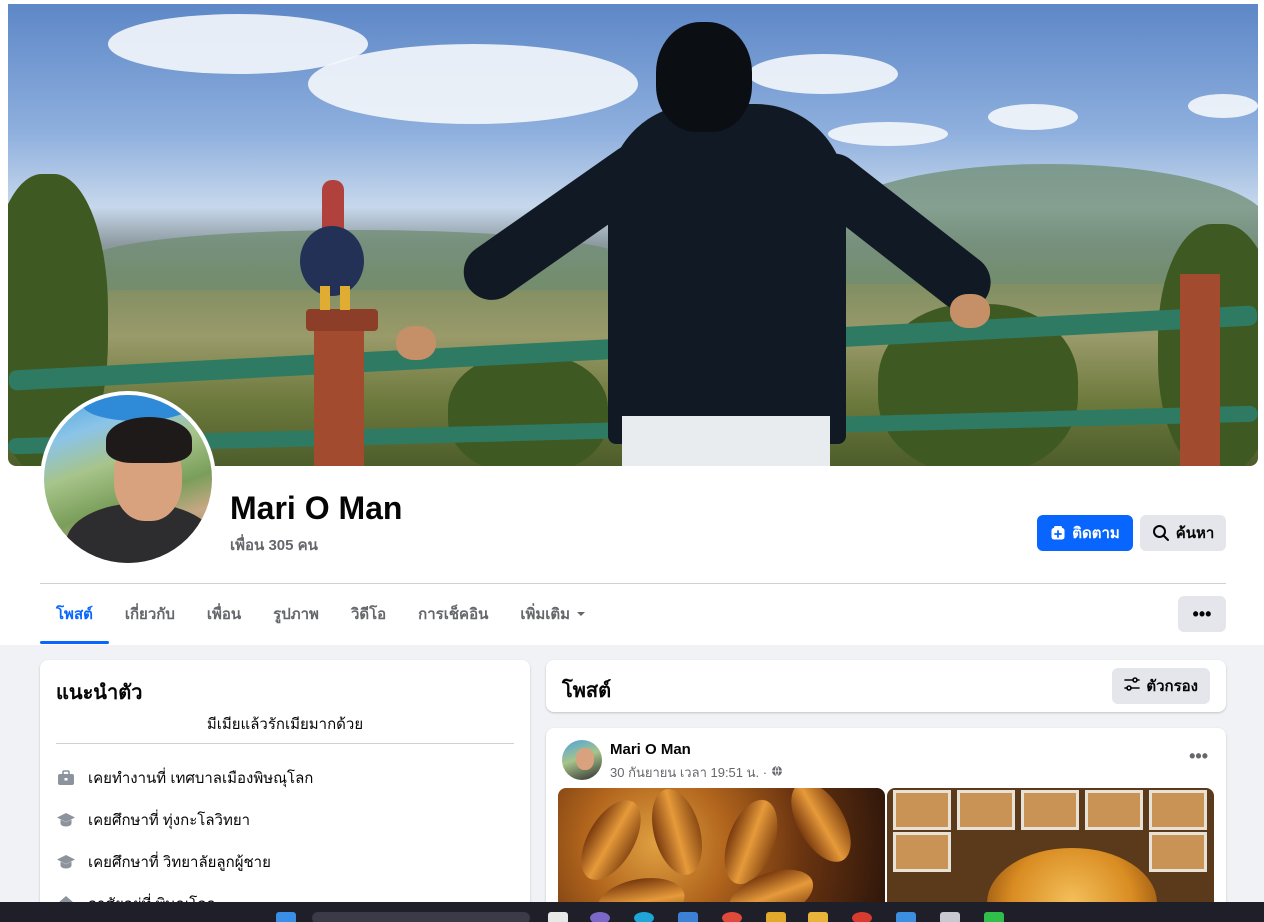 This screenshot has width=1264, height=922. I want to click on search-button: ค้นหา, so click(1183, 533).